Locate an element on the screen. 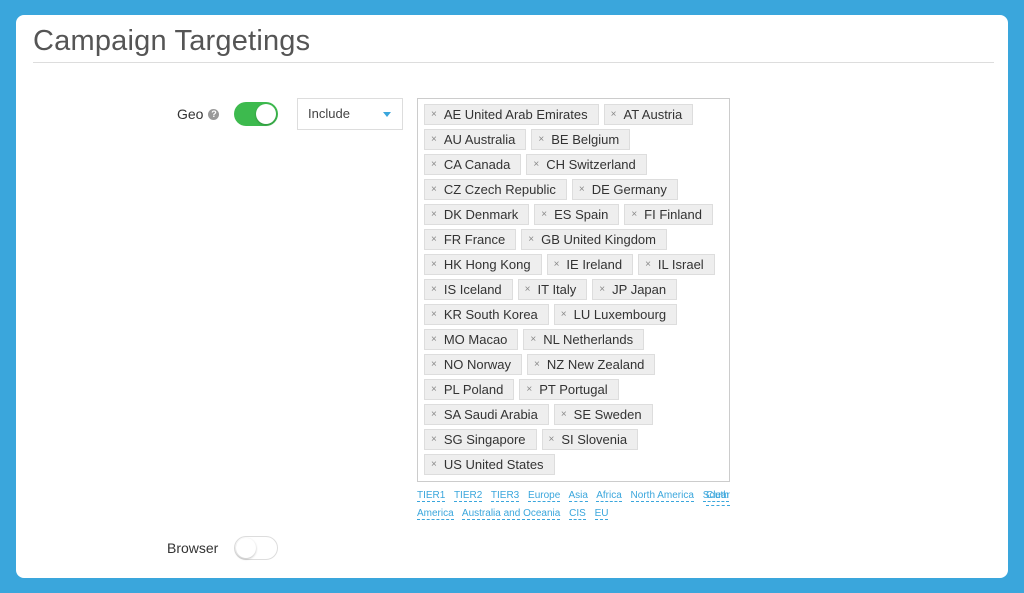  geo-mode-value: Include is located at coordinates (329, 113).